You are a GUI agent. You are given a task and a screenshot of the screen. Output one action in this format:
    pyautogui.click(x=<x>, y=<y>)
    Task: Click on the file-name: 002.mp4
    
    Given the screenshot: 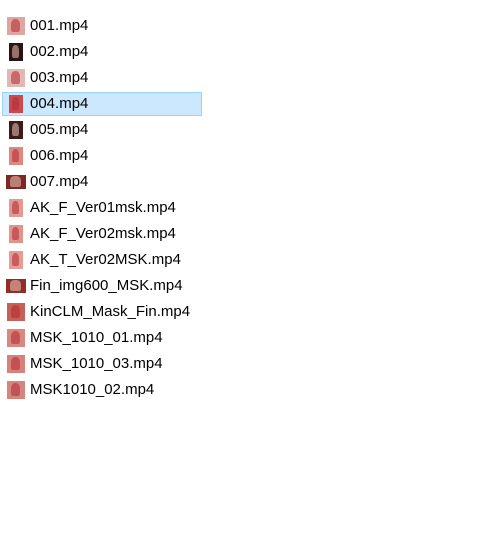 What is the action you would take?
    pyautogui.click(x=59, y=51)
    